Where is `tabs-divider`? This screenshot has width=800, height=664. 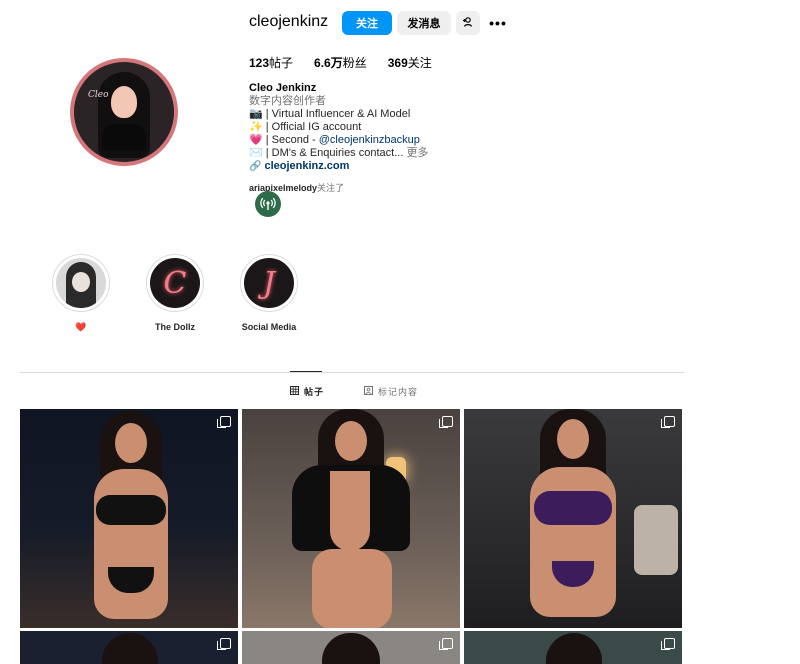
tabs-divider is located at coordinates (352, 372).